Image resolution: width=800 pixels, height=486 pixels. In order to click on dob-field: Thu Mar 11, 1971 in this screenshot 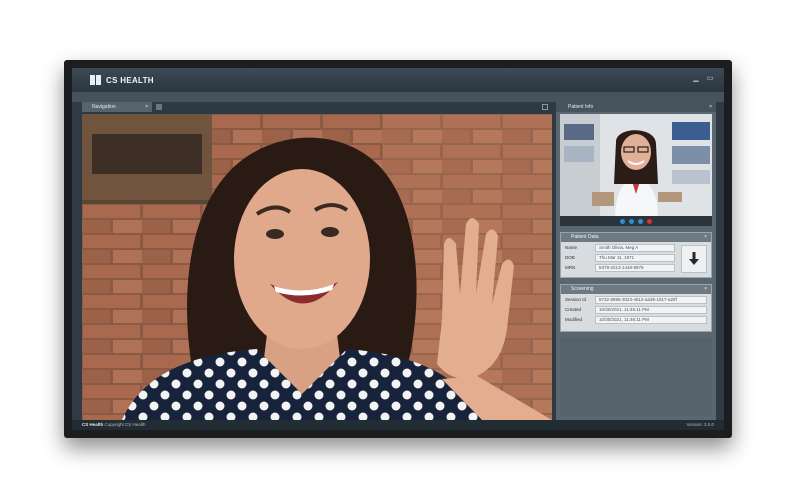, I will do `click(635, 257)`.